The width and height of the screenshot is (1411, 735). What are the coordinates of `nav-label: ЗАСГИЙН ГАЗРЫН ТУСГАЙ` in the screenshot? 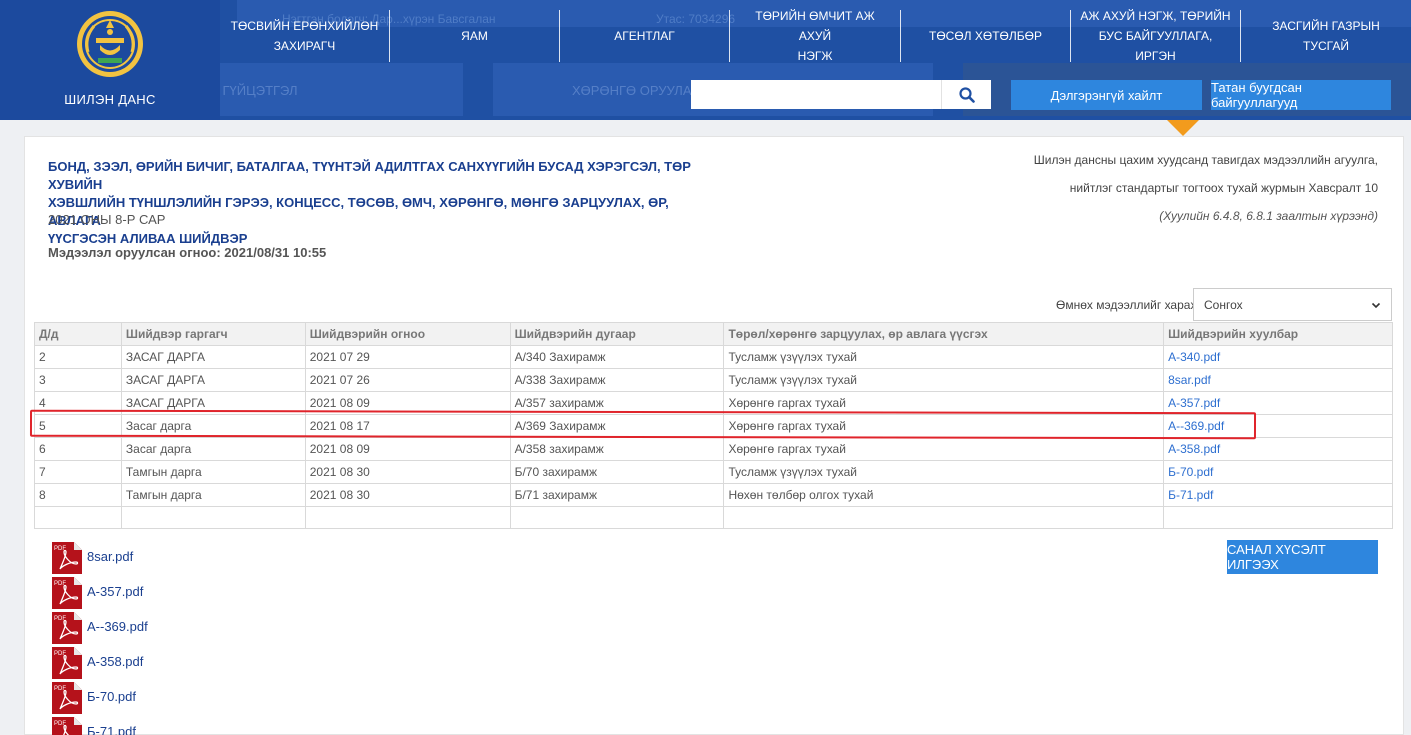 It's located at (1326, 36).